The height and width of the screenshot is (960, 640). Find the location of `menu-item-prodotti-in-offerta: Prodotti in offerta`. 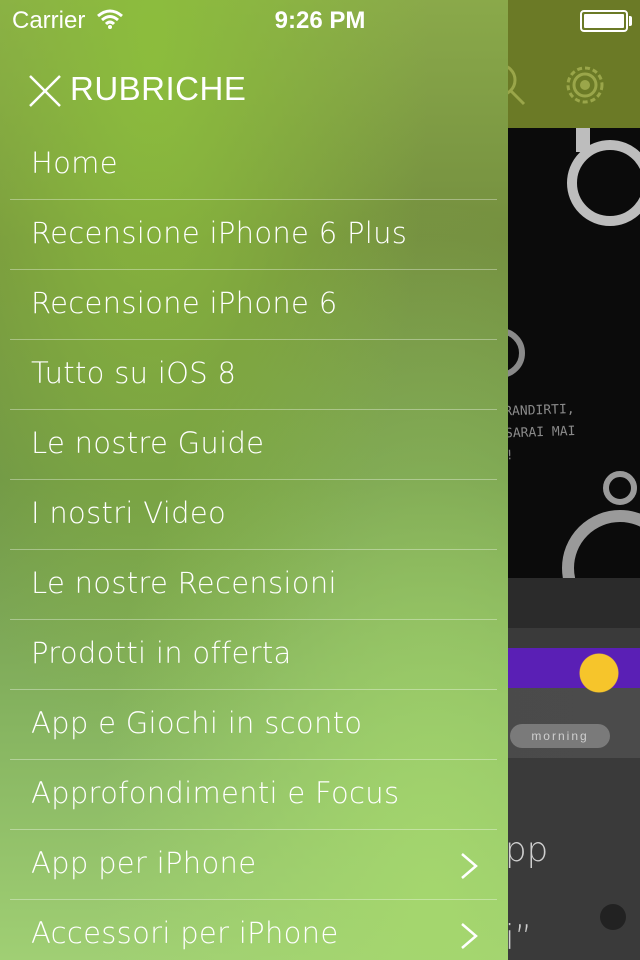

menu-item-prodotti-in-offerta: Prodotti in offerta is located at coordinates (253, 655).